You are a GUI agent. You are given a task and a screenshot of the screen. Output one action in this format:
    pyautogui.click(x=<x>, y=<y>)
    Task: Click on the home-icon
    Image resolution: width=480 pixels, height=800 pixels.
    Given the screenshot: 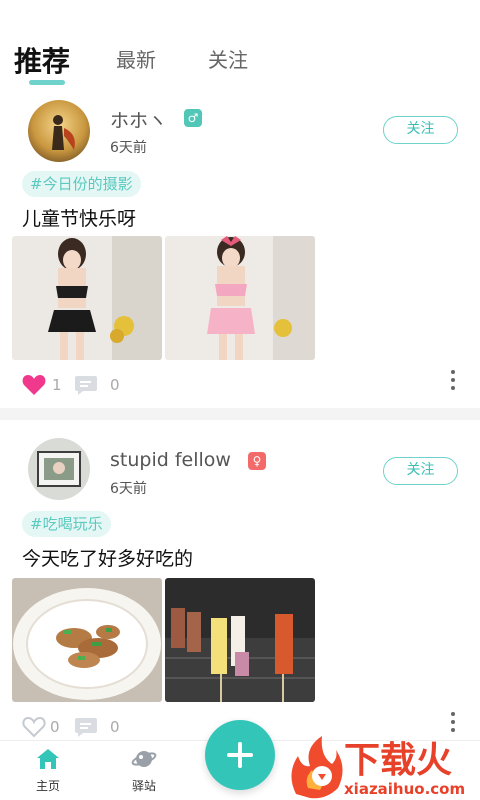 What is the action you would take?
    pyautogui.click(x=48, y=759)
    